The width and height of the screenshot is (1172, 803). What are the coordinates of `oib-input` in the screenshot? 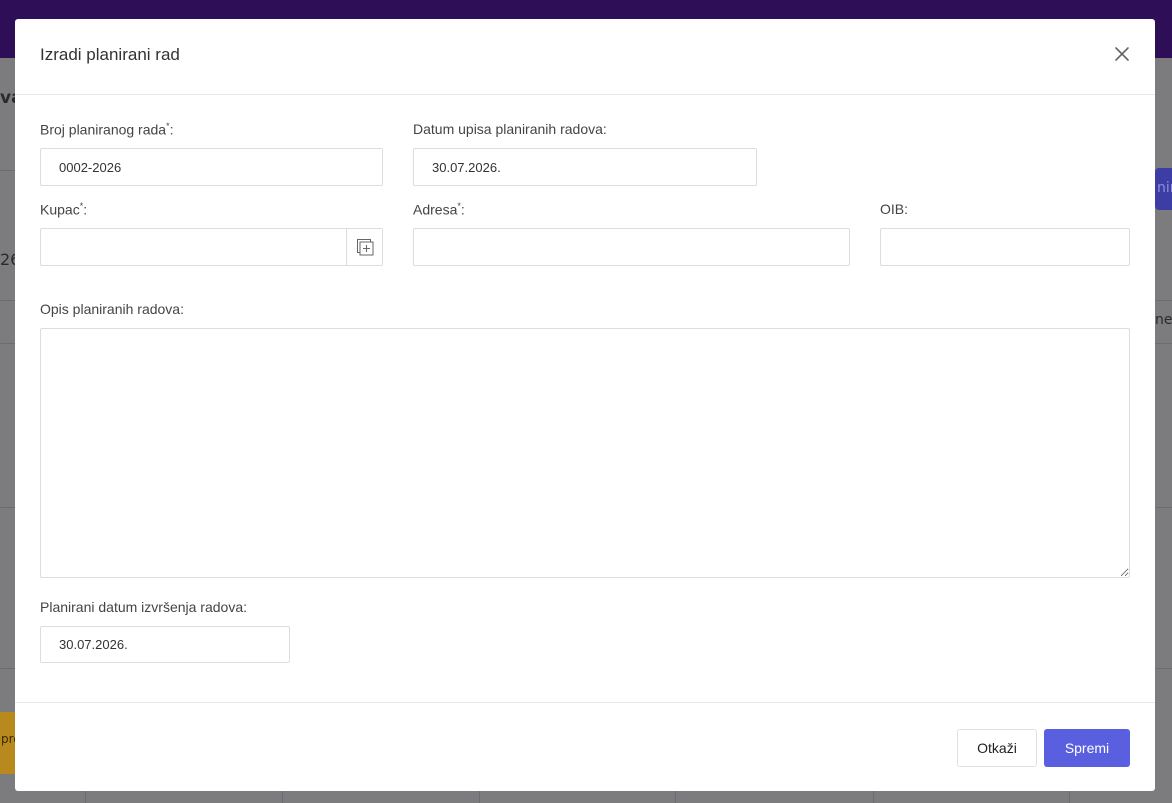 It's located at (1005, 247).